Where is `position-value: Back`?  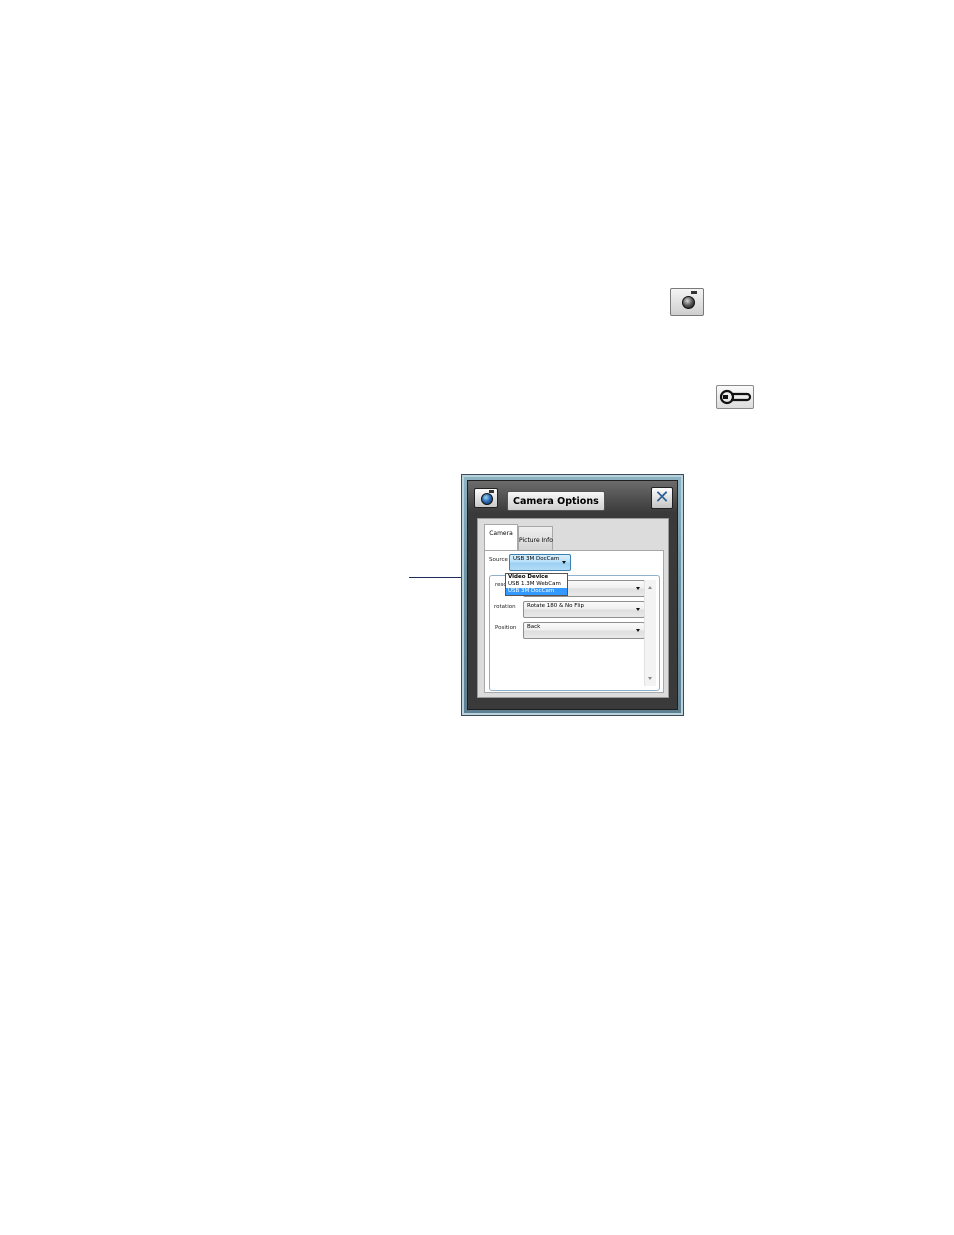 position-value: Back is located at coordinates (534, 627).